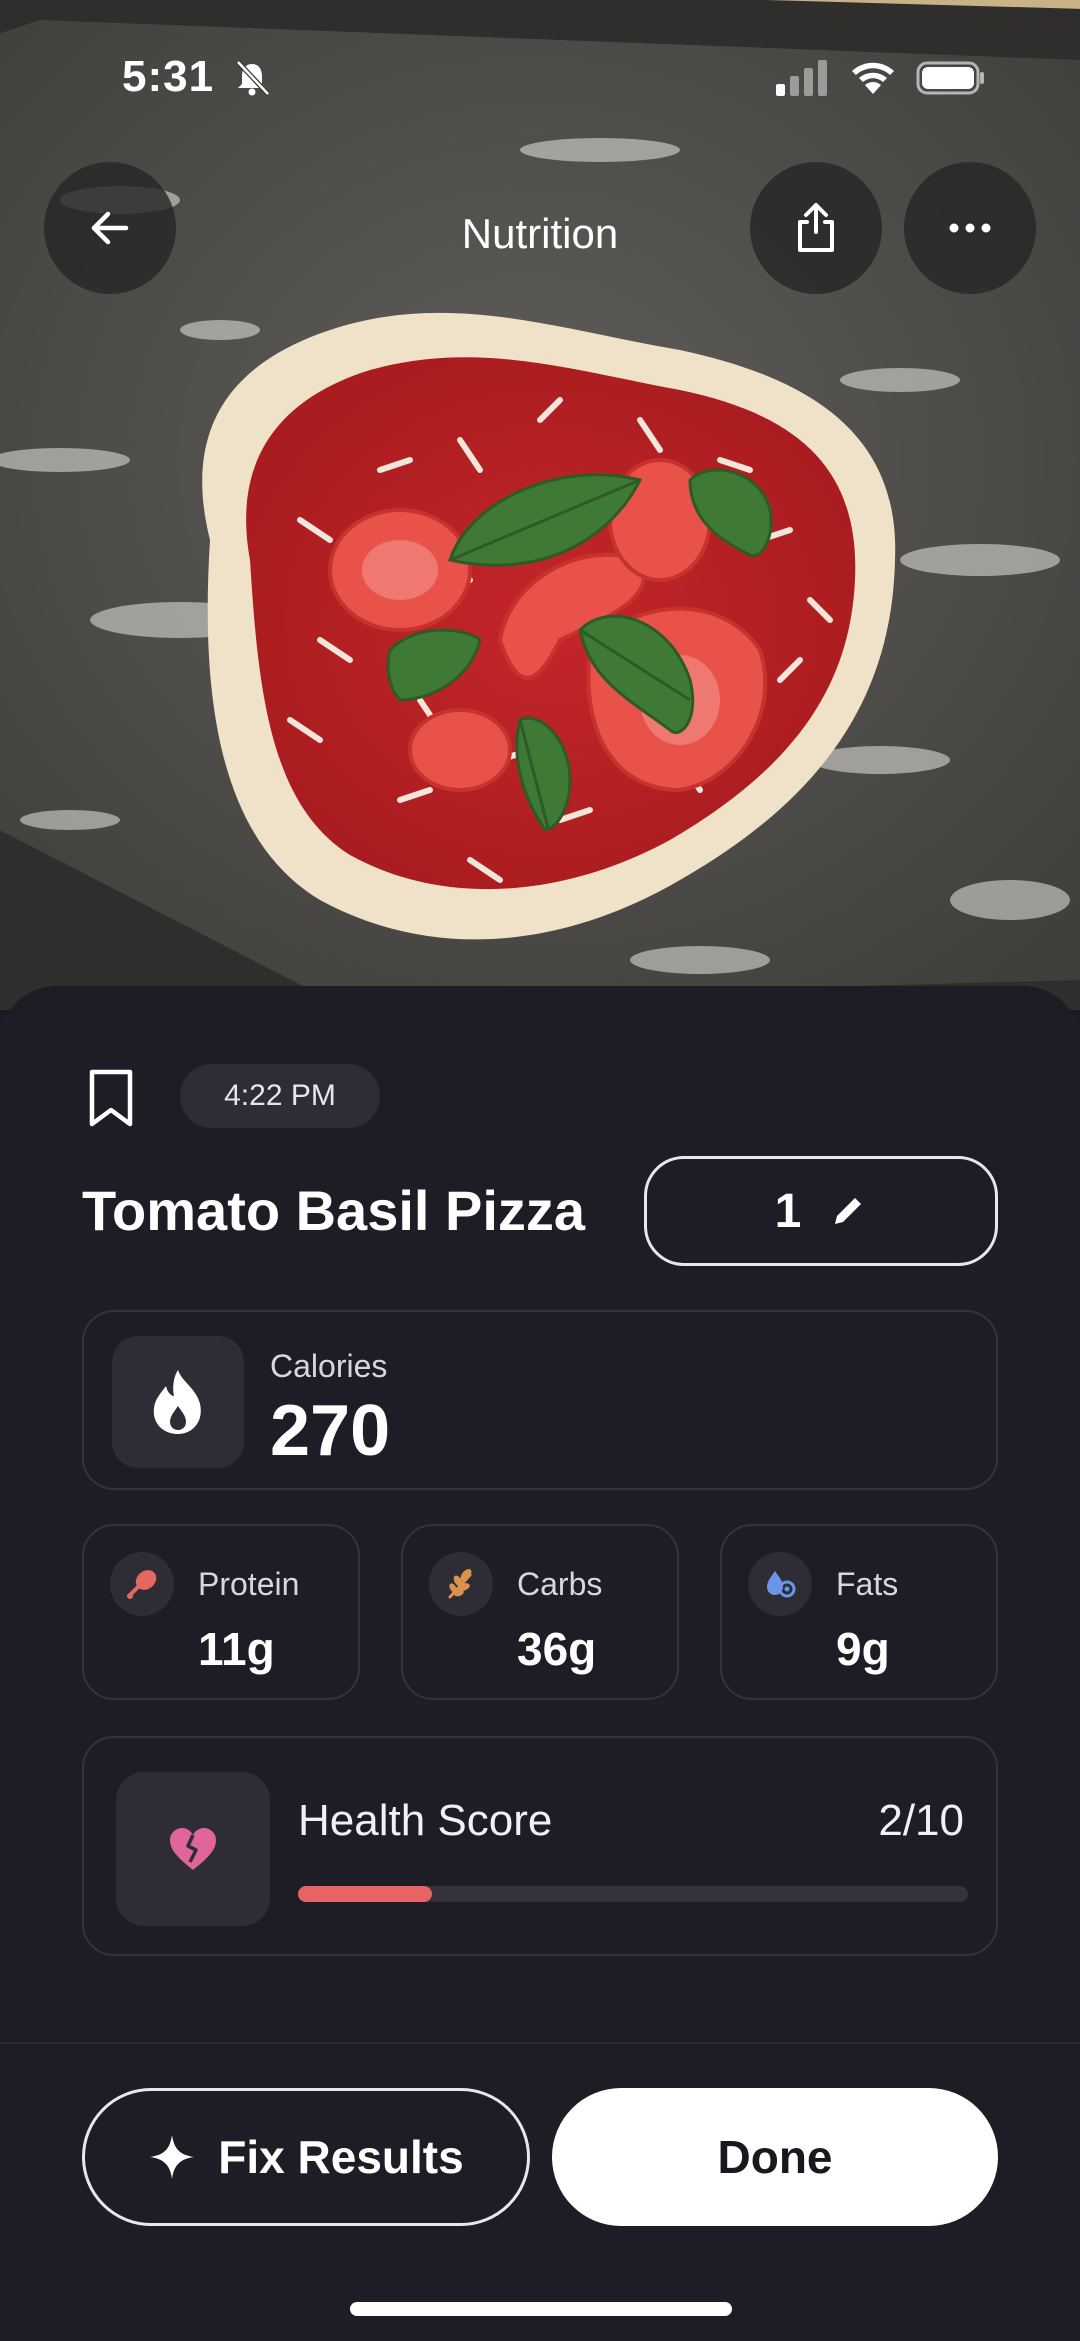  I want to click on health-score-value: 2/10, so click(921, 1820).